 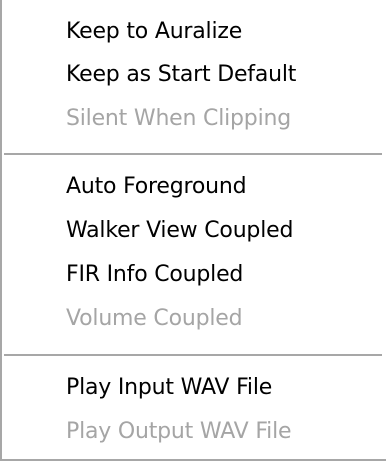 What do you see at coordinates (154, 318) in the screenshot?
I see `menu-item-volume-coupled: Volume Coupled` at bounding box center [154, 318].